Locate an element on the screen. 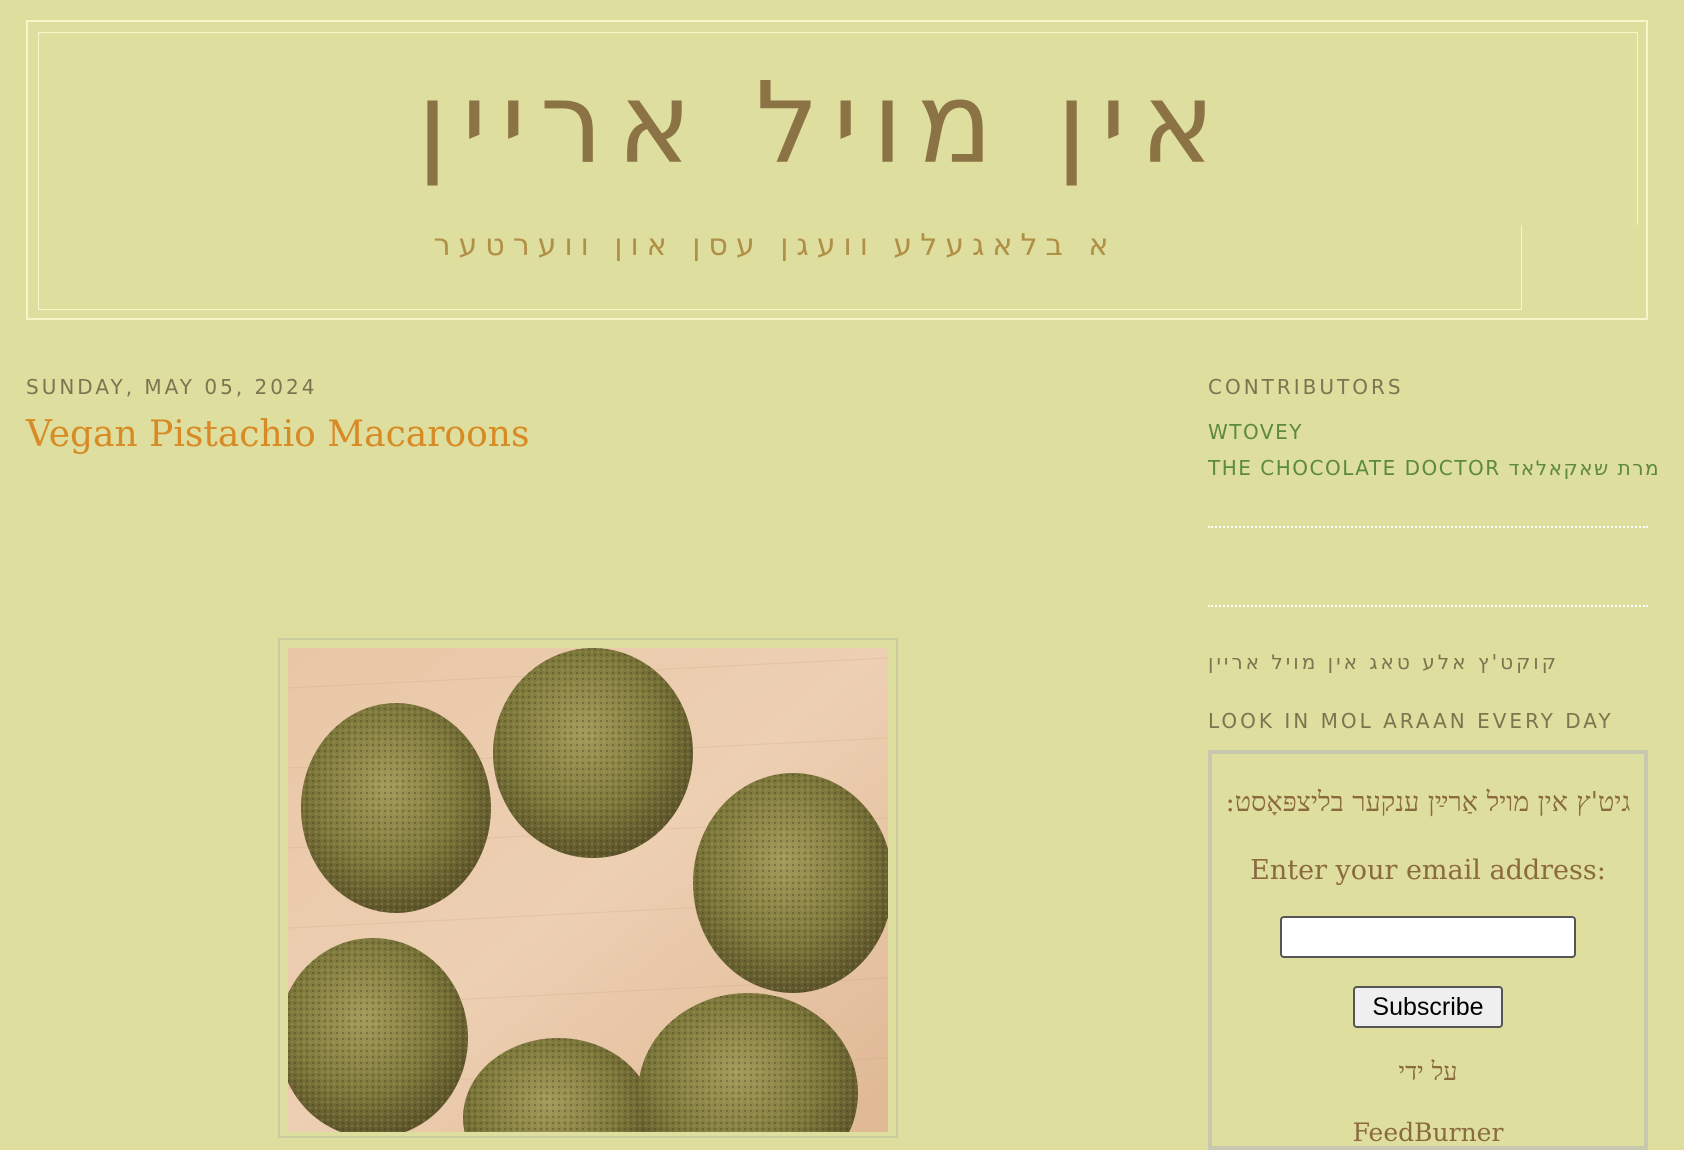  header-border-bottom is located at coordinates (780, 309).